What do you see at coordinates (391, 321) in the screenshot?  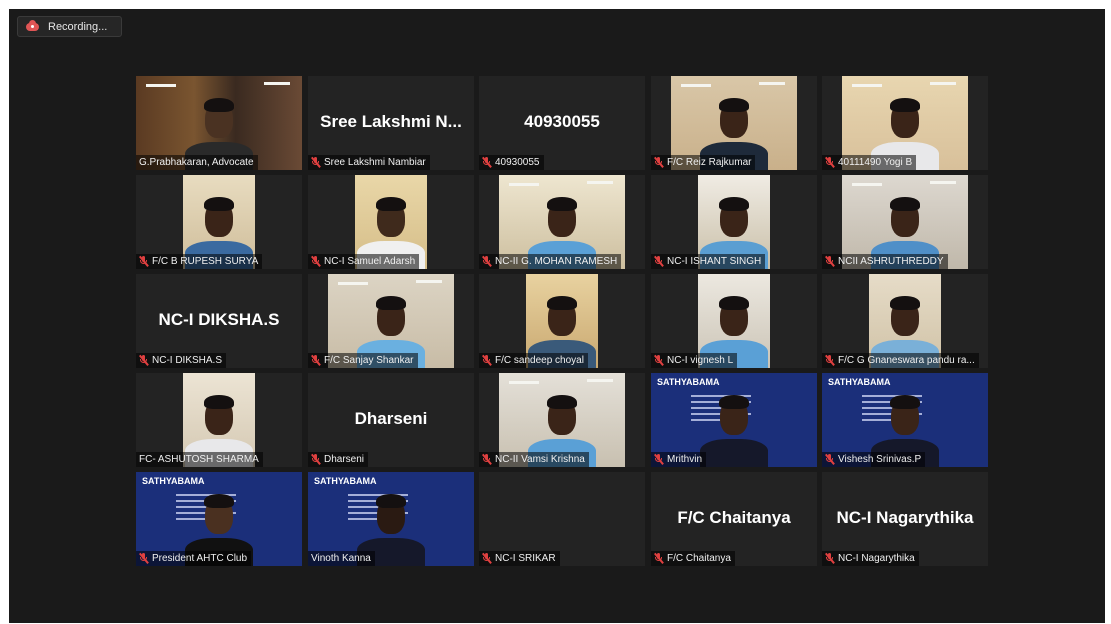 I see `participant-tile: F/C Sanjay Shankar` at bounding box center [391, 321].